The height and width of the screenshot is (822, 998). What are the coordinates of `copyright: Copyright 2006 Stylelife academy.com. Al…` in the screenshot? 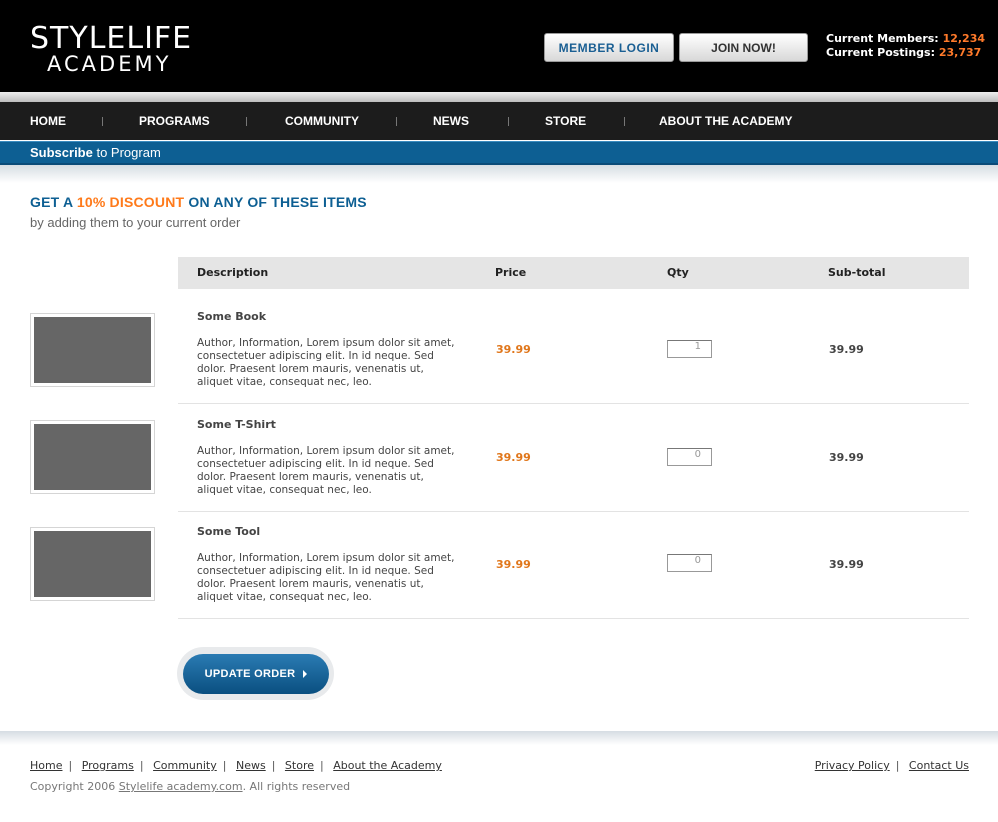 It's located at (190, 786).